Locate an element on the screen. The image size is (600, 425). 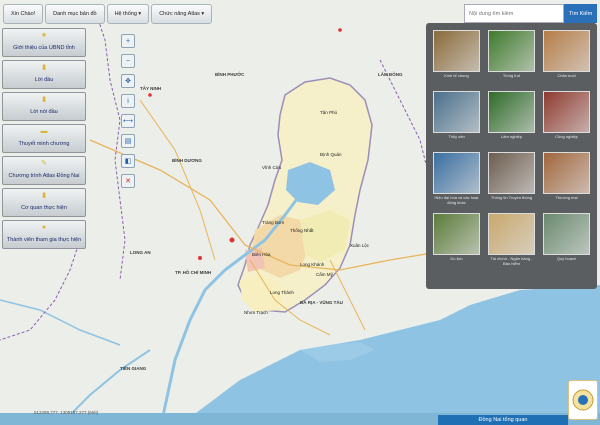
search-bar: Tìm Kiếm is located at coordinates (530, 13).